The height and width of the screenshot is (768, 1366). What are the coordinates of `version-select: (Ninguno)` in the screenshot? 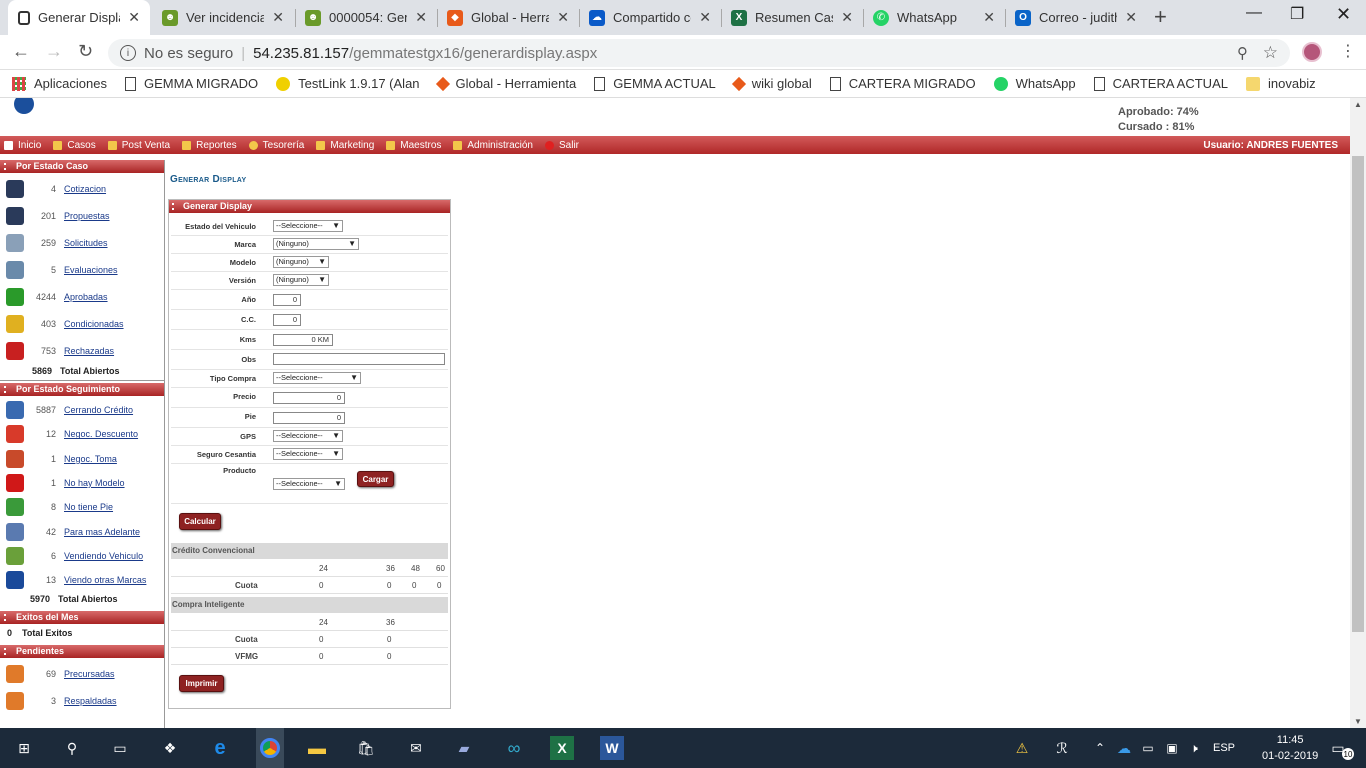 It's located at (301, 280).